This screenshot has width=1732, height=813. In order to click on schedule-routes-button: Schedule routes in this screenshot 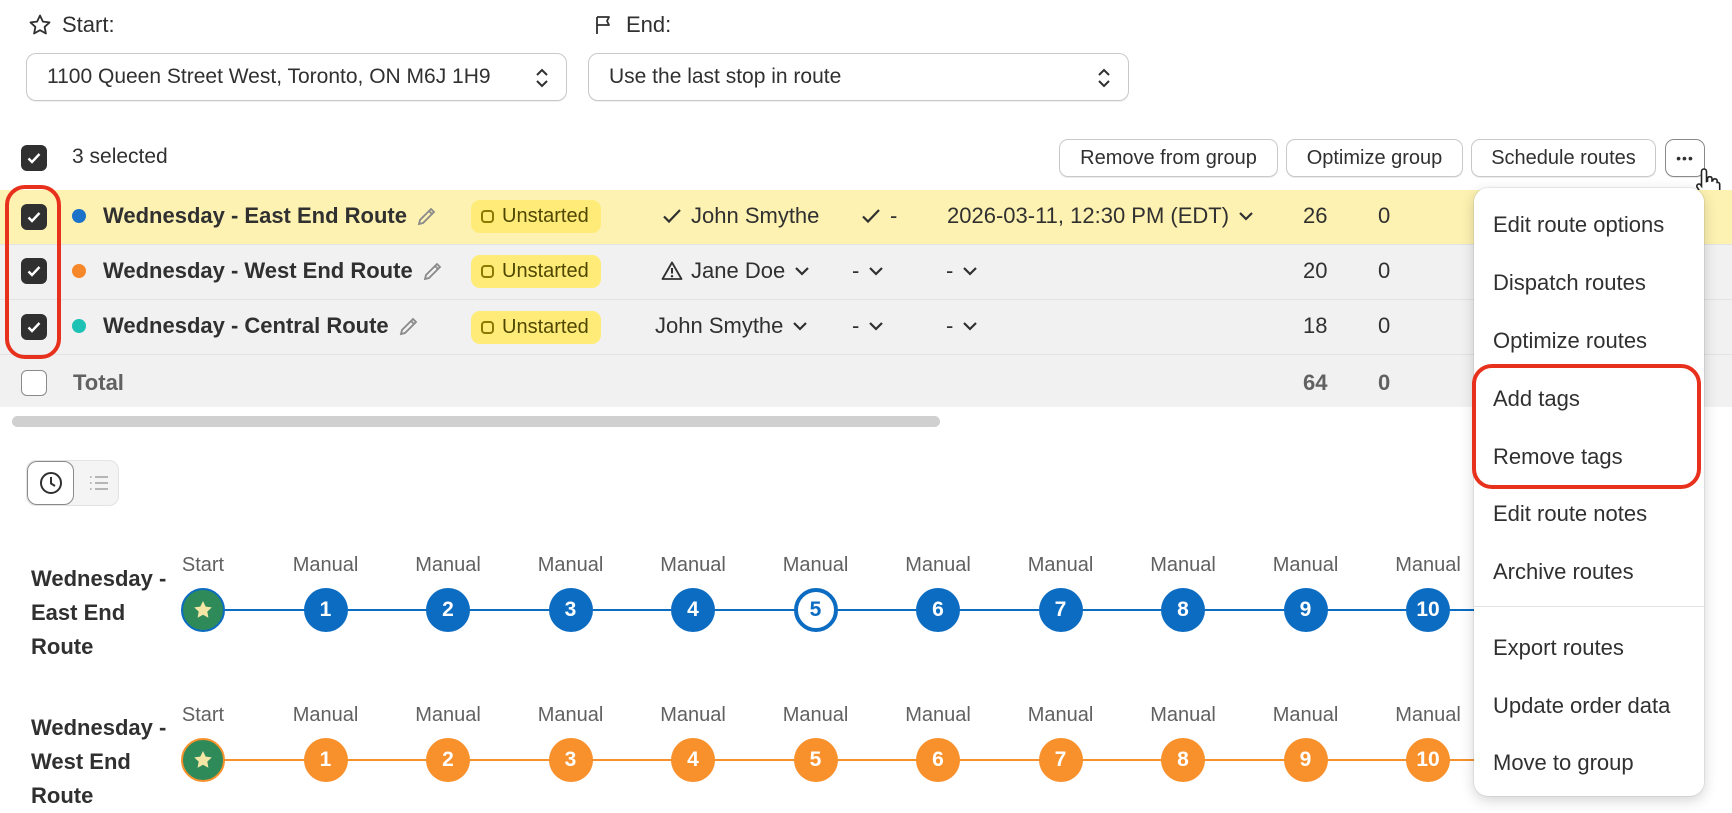, I will do `click(1563, 158)`.